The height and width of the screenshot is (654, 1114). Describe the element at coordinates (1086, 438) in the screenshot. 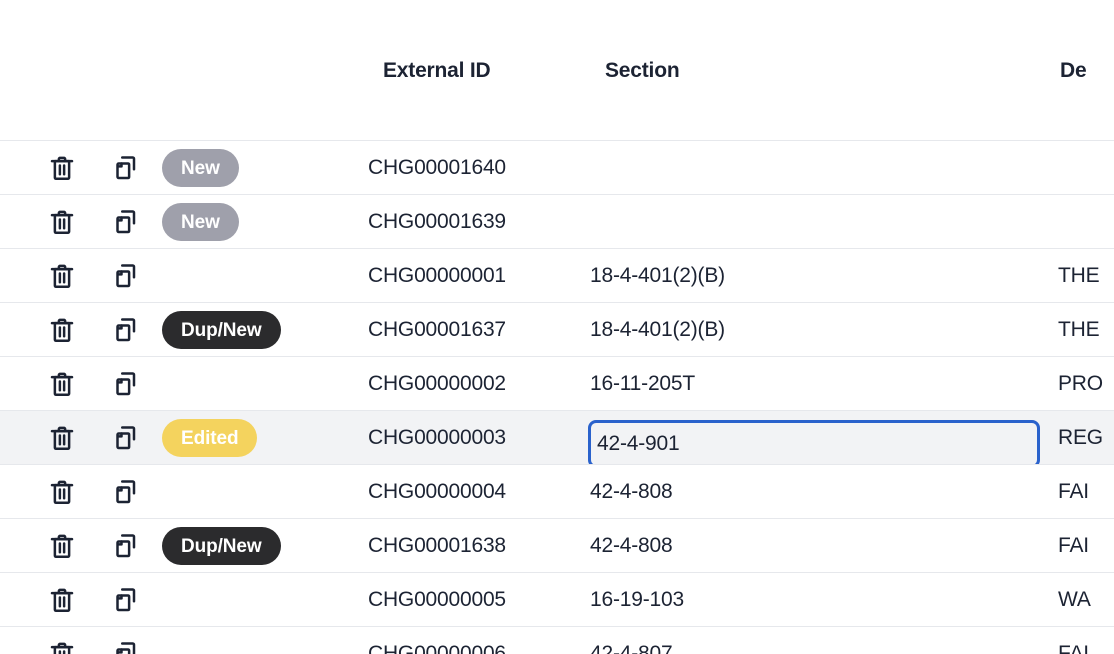

I see `description-cell: REG` at that location.